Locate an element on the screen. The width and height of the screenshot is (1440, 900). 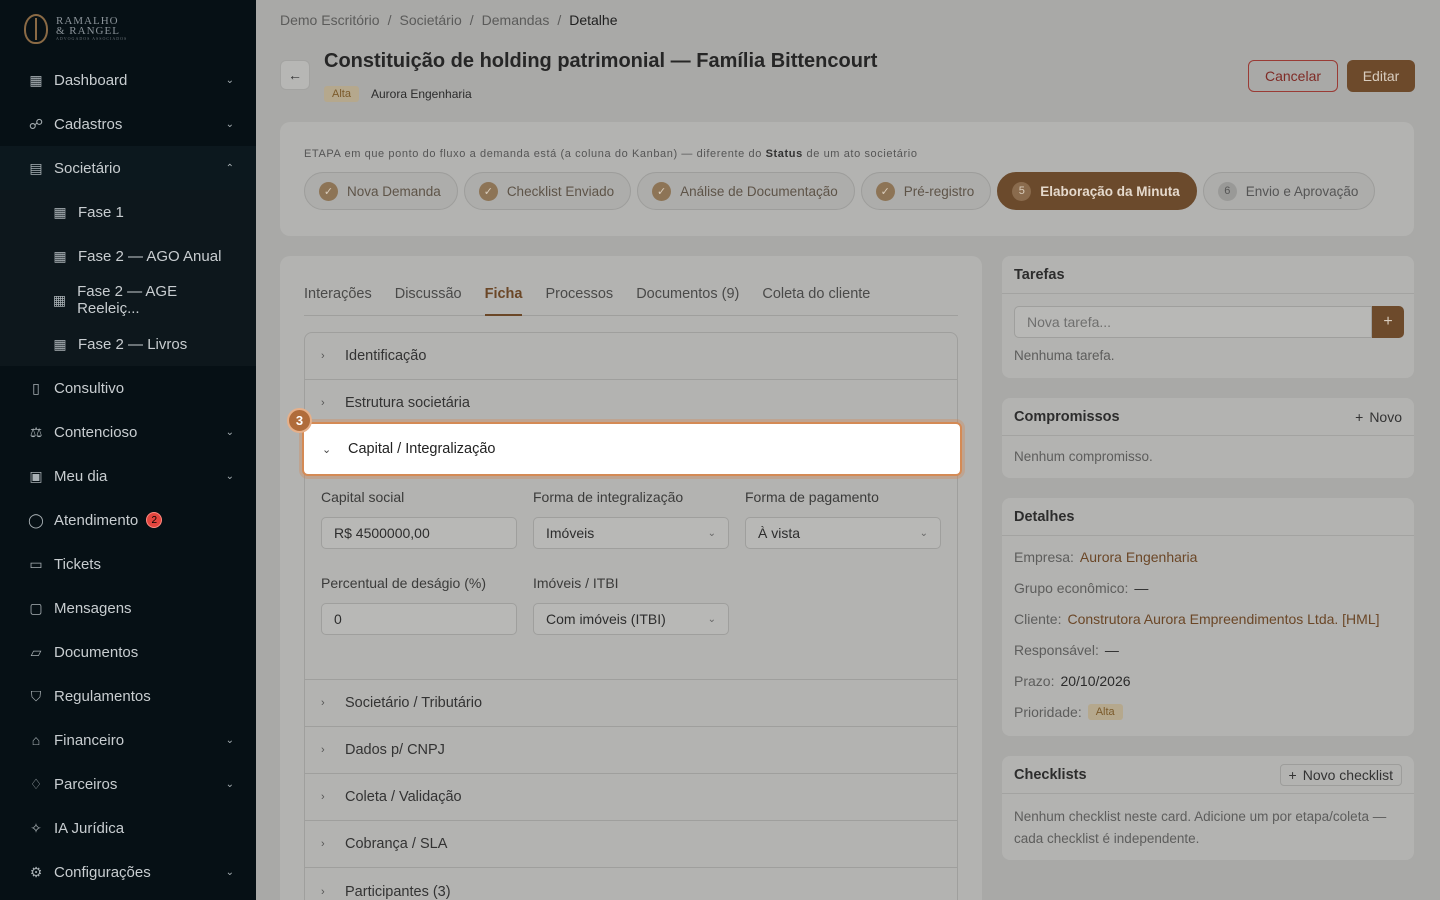
breadcrumb-item: Societário is located at coordinates (430, 20).